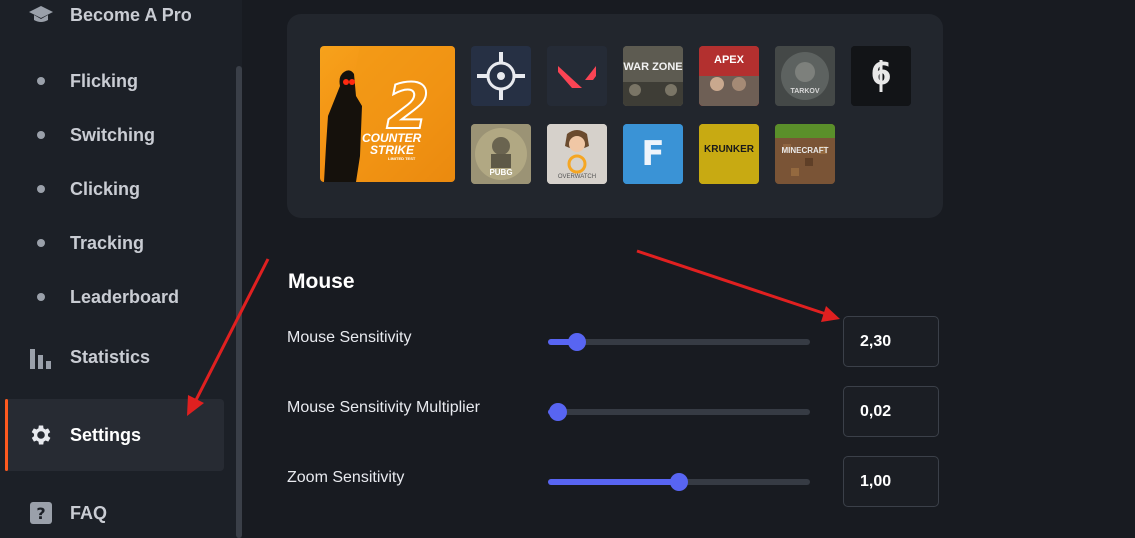 The width and height of the screenshot is (1135, 538). I want to click on game-tile-rainbow-six: 6, so click(881, 76).